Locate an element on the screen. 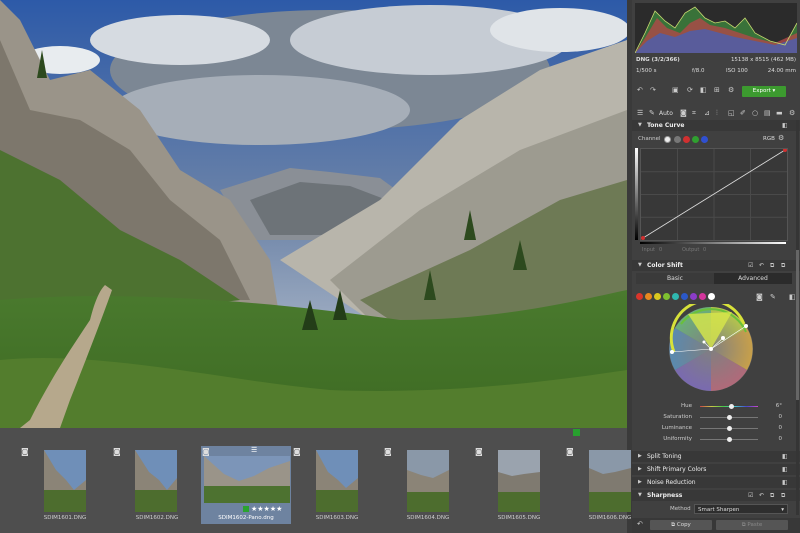 The height and width of the screenshot is (533, 800). method-select: Smart Sharpen ▾ is located at coordinates (741, 509).